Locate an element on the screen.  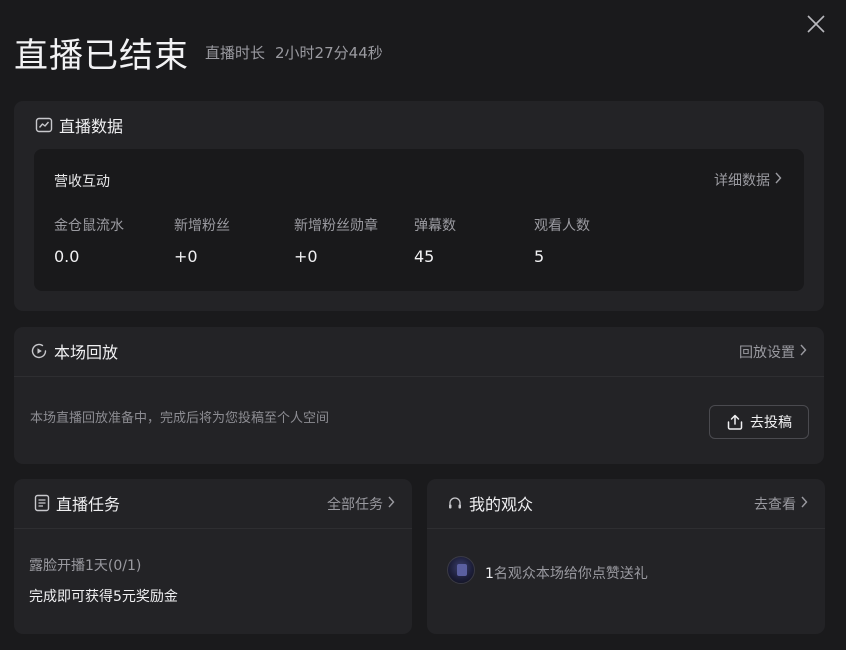
view-audience-label: 去查看 is located at coordinates (775, 505).